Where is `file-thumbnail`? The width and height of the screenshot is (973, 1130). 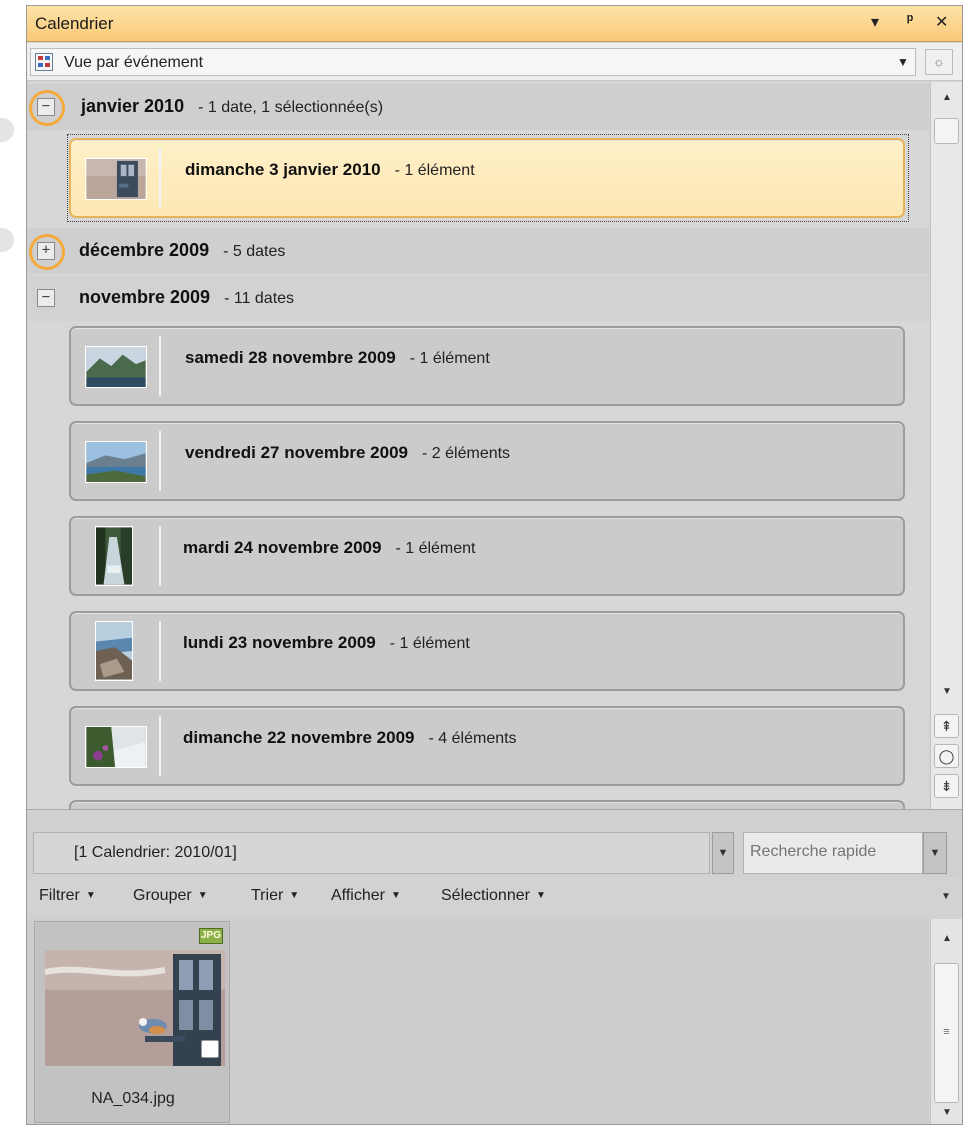 file-thumbnail is located at coordinates (135, 1008).